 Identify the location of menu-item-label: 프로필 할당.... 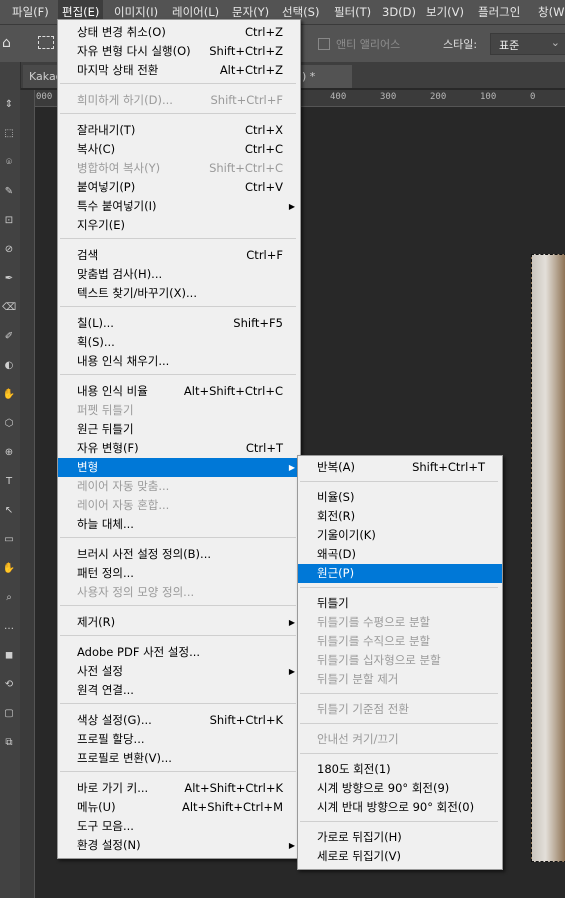
(111, 739).